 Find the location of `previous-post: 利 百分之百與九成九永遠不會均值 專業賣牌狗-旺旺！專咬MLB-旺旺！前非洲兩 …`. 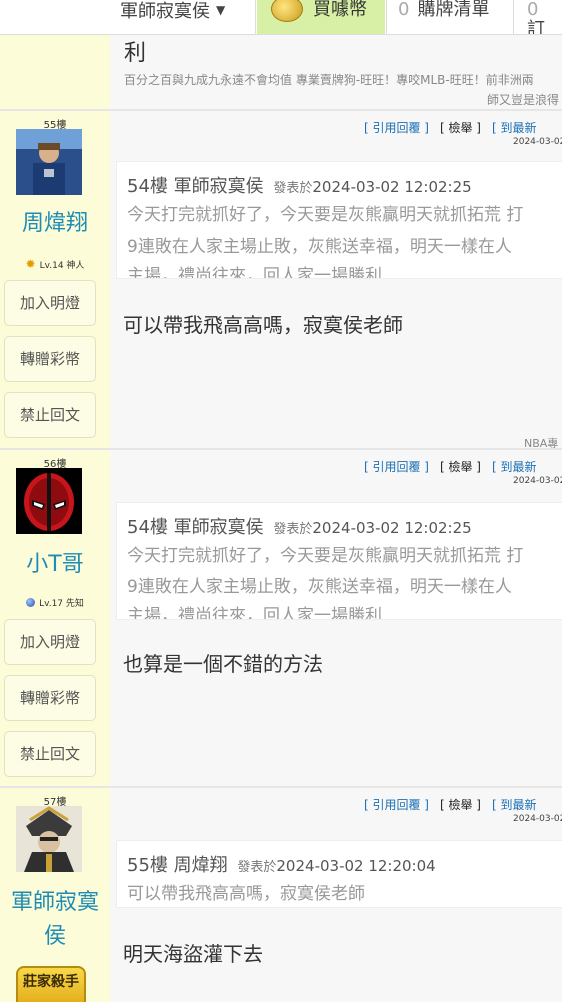

previous-post: 利 百分之百與九成九永遠不會均值 專業賣牌狗-旺旺！專咬MLB-旺旺！前非洲兩 … is located at coordinates (281, 72).